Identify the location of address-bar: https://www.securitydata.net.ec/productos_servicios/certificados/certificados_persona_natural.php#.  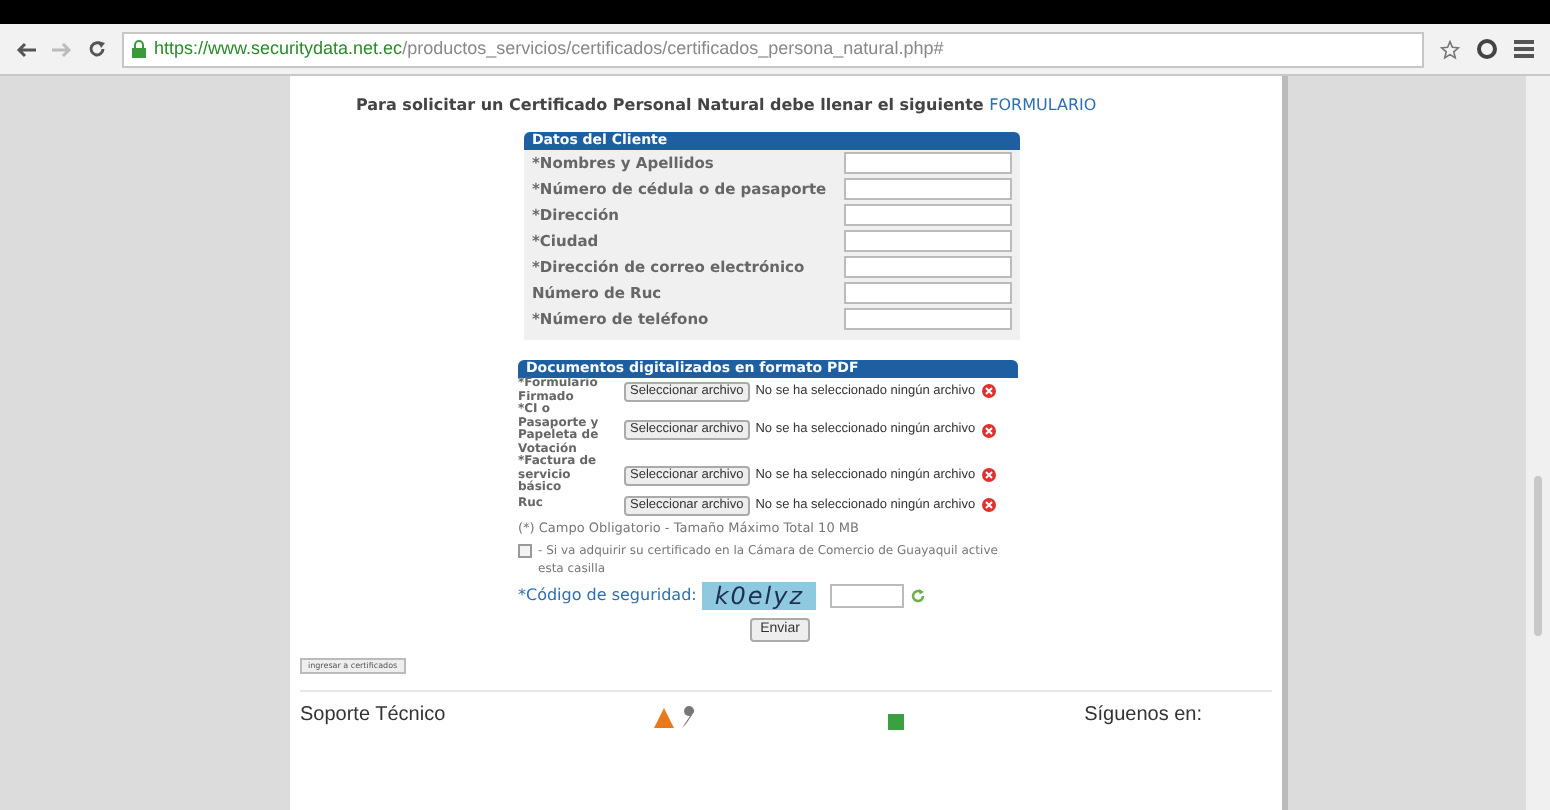
(773, 49).